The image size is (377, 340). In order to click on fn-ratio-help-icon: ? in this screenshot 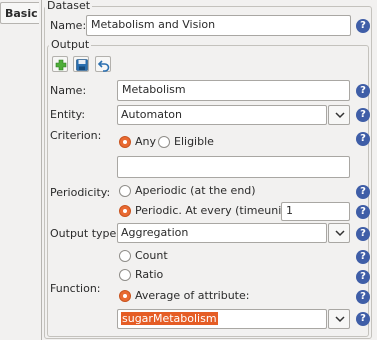, I will do `click(363, 277)`.